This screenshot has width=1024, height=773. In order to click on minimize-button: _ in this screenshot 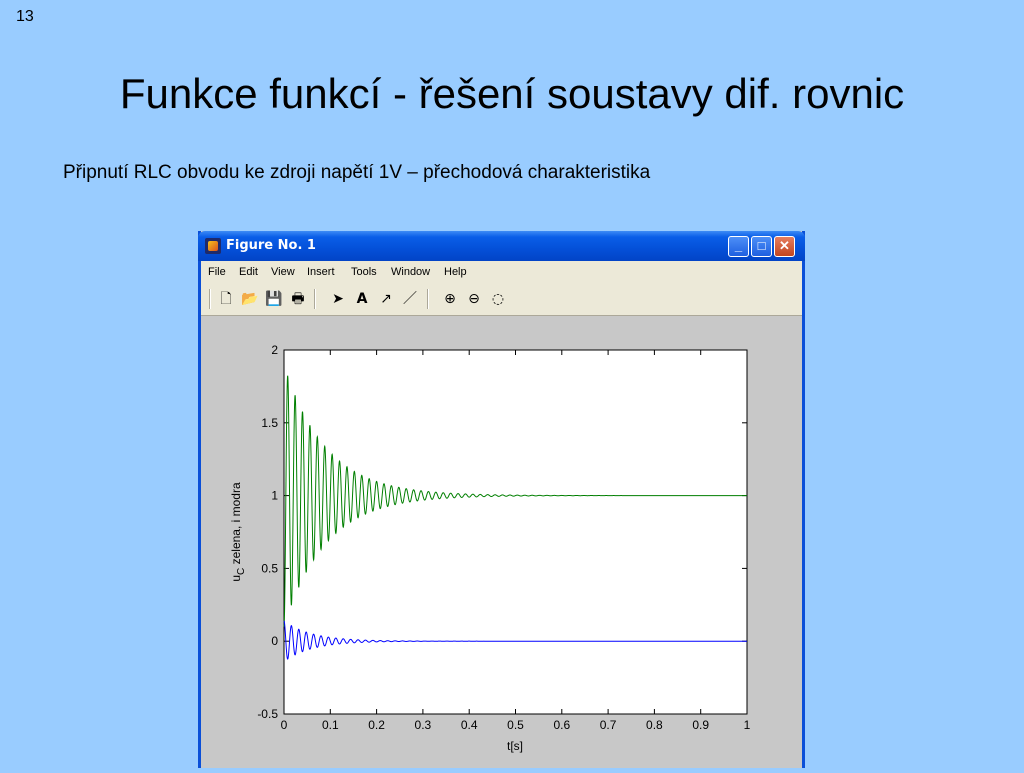, I will do `click(738, 246)`.